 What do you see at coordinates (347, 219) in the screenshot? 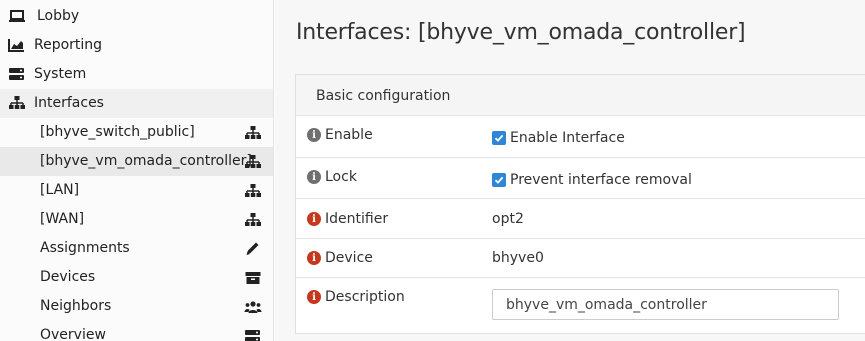
I see `identifier-label: i Identifier` at bounding box center [347, 219].